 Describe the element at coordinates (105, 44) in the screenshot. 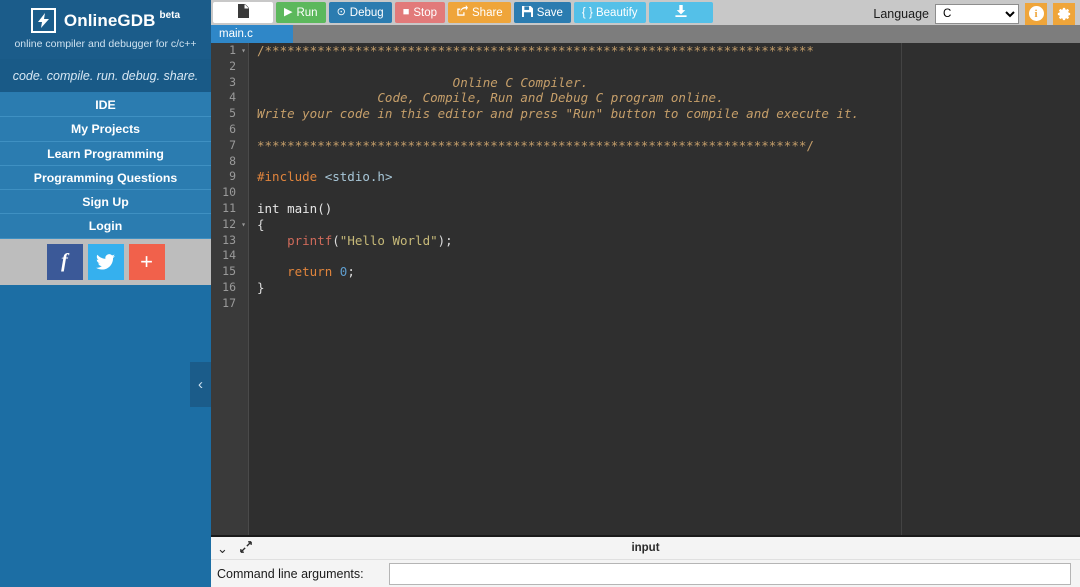

I see `brand-subtitle: online compiler and debugger for c/c++` at that location.